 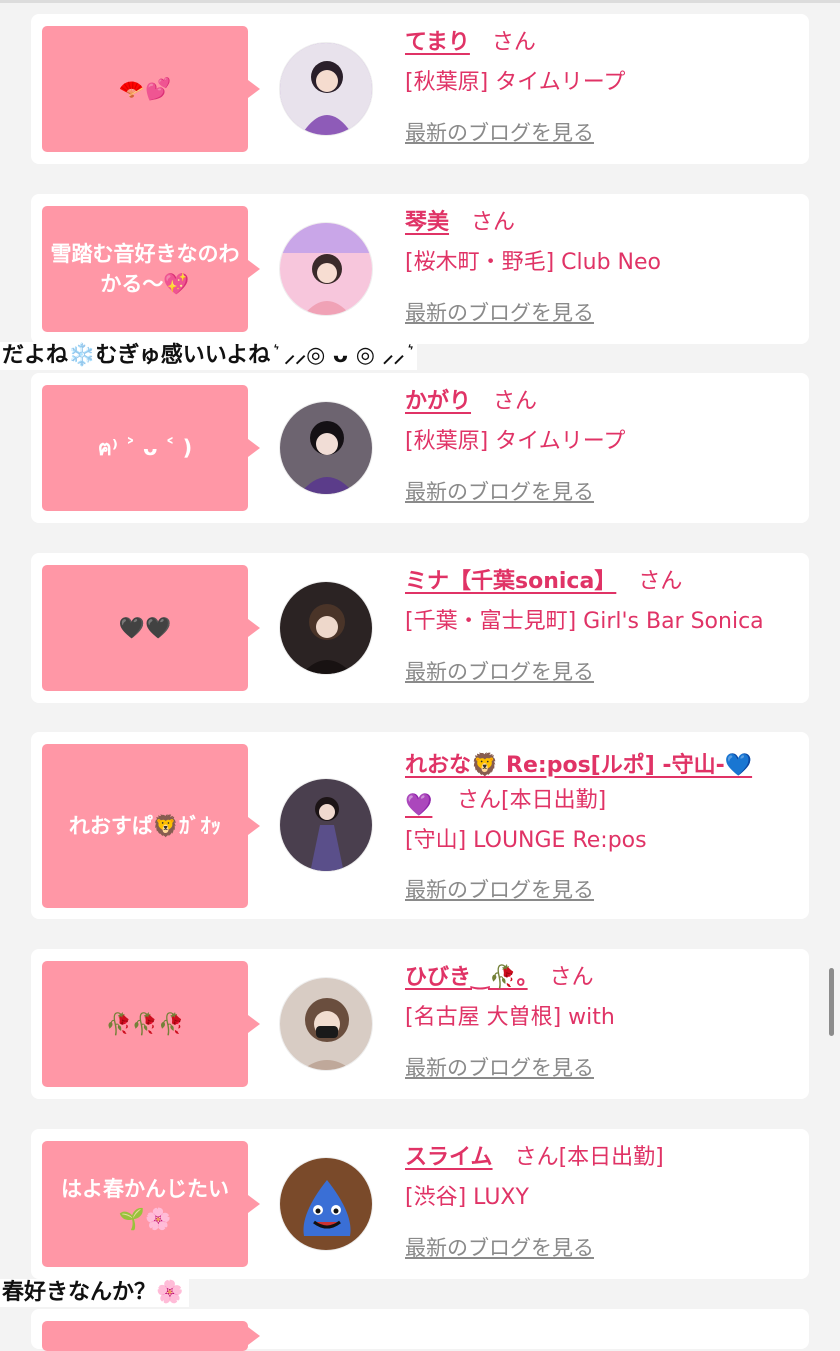 I want to click on shop-info: [桜木町・野毛] Club Neo, so click(x=533, y=262).